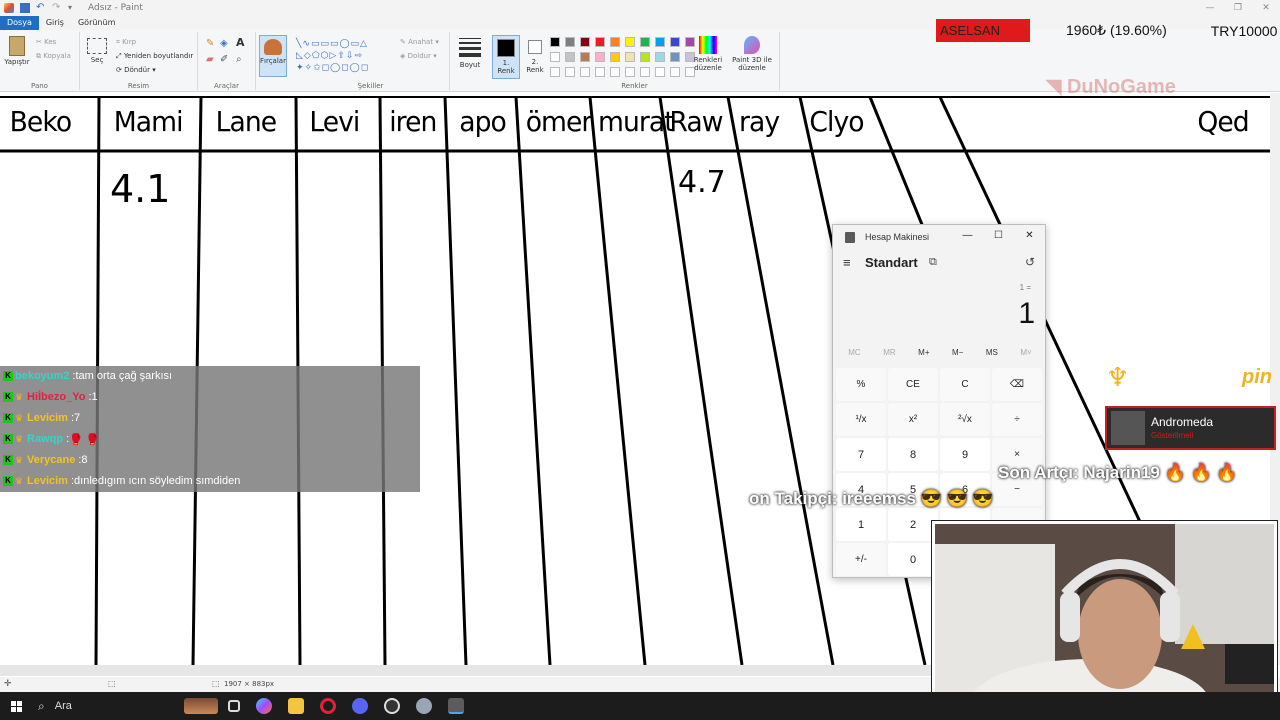 The image size is (1280, 720). I want to click on eraser-icon: ▰, so click(210, 60).